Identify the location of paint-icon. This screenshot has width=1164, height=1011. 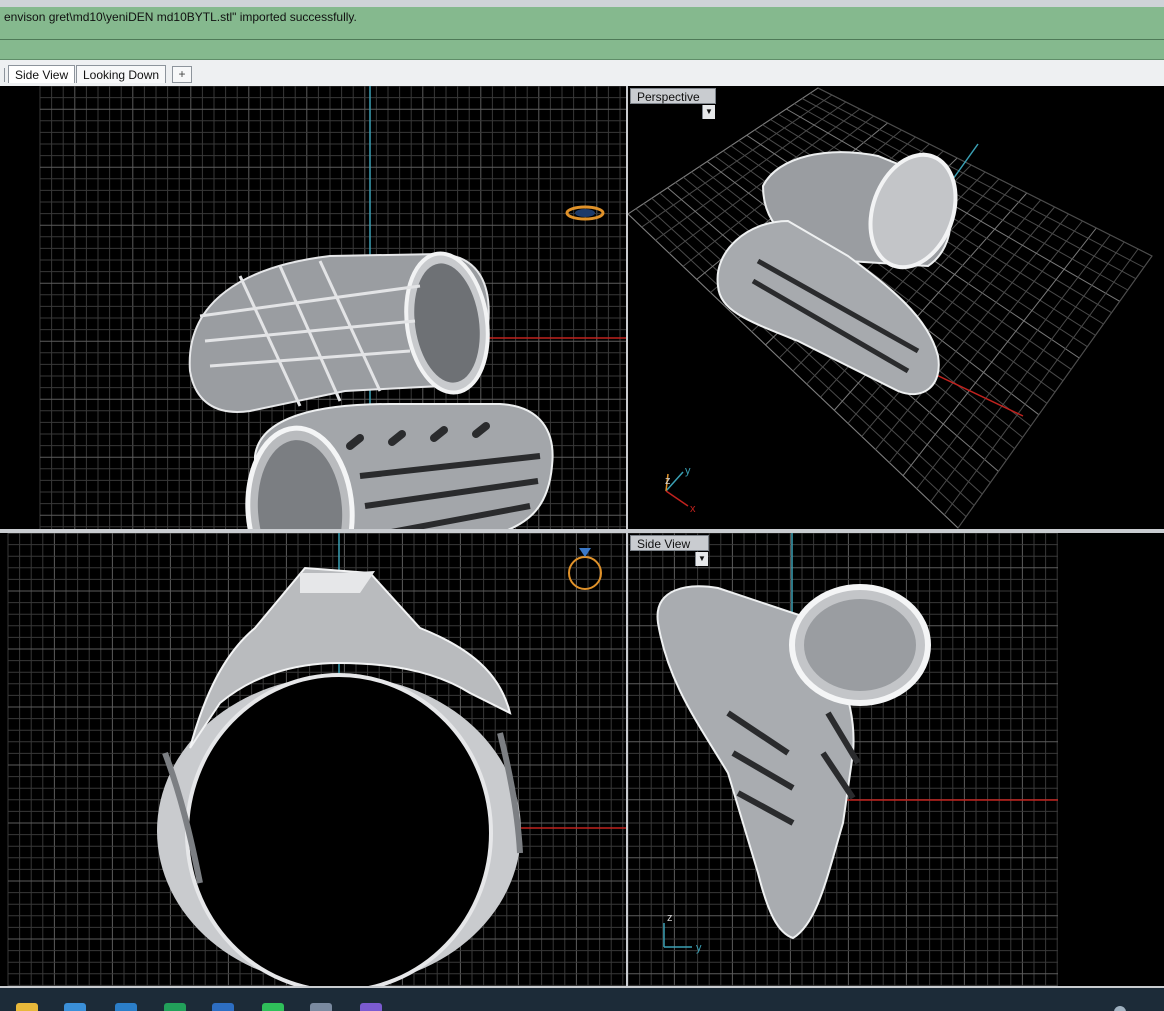
(223, 1007).